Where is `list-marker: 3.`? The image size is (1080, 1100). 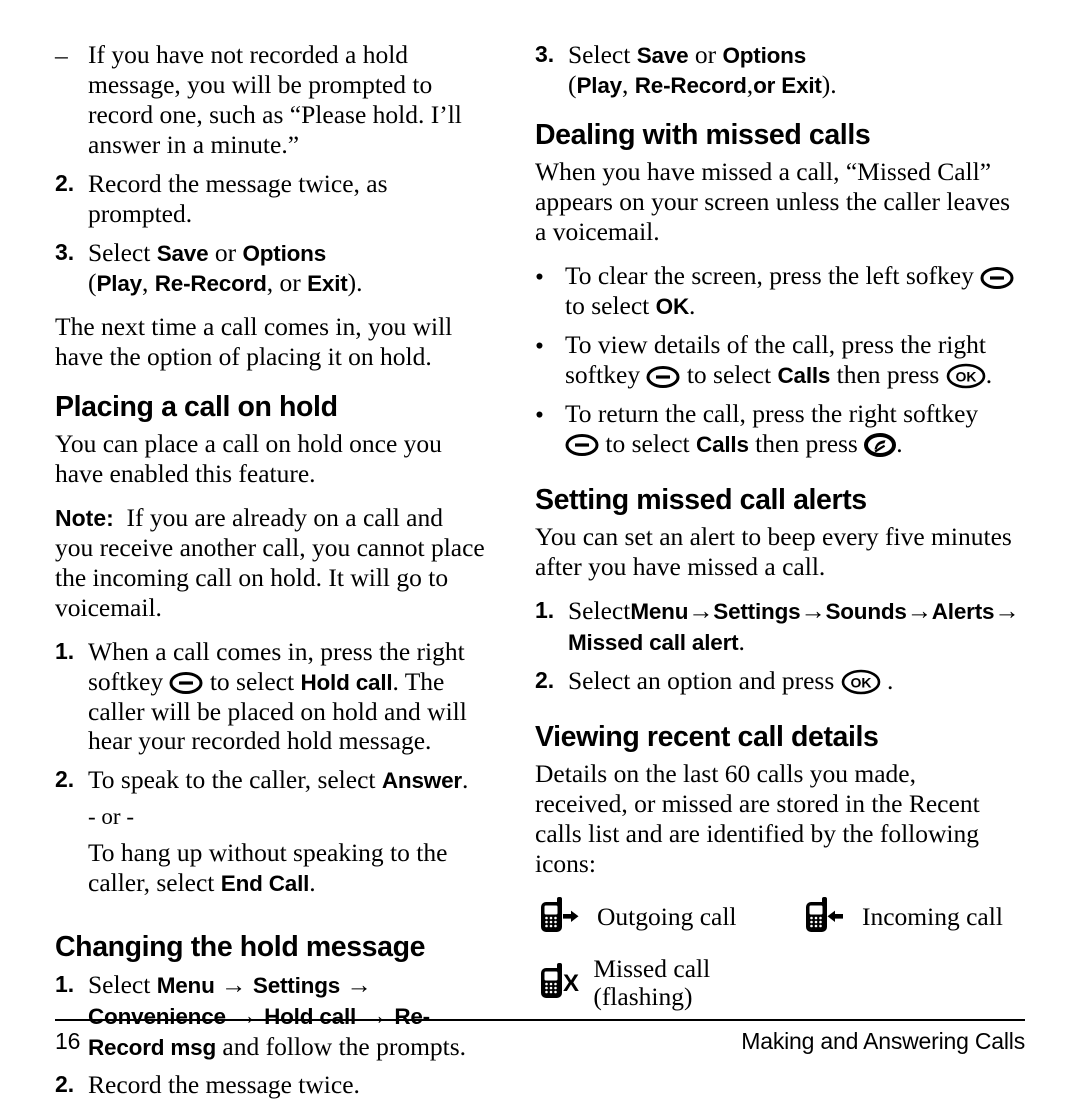
list-marker: 3. is located at coordinates (65, 251).